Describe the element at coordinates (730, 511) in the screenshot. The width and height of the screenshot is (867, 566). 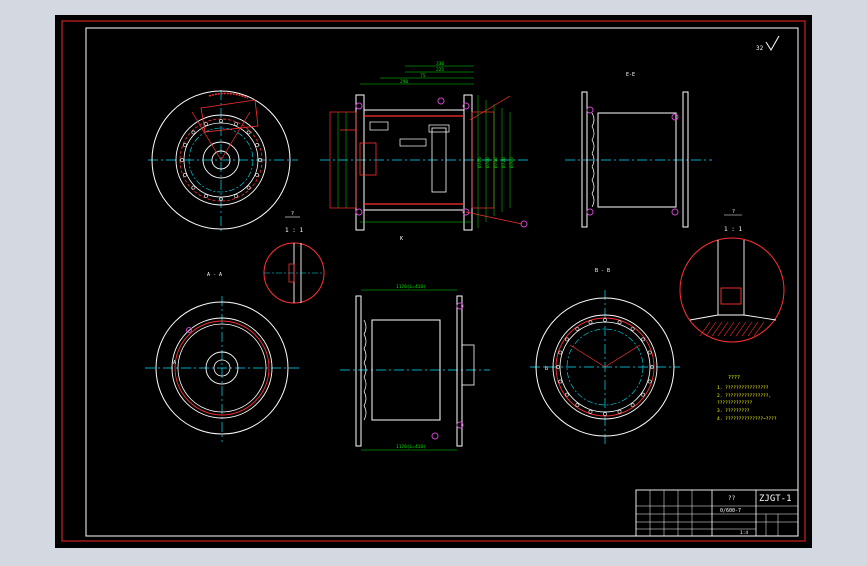
I see `part-code: 0/600-7` at that location.